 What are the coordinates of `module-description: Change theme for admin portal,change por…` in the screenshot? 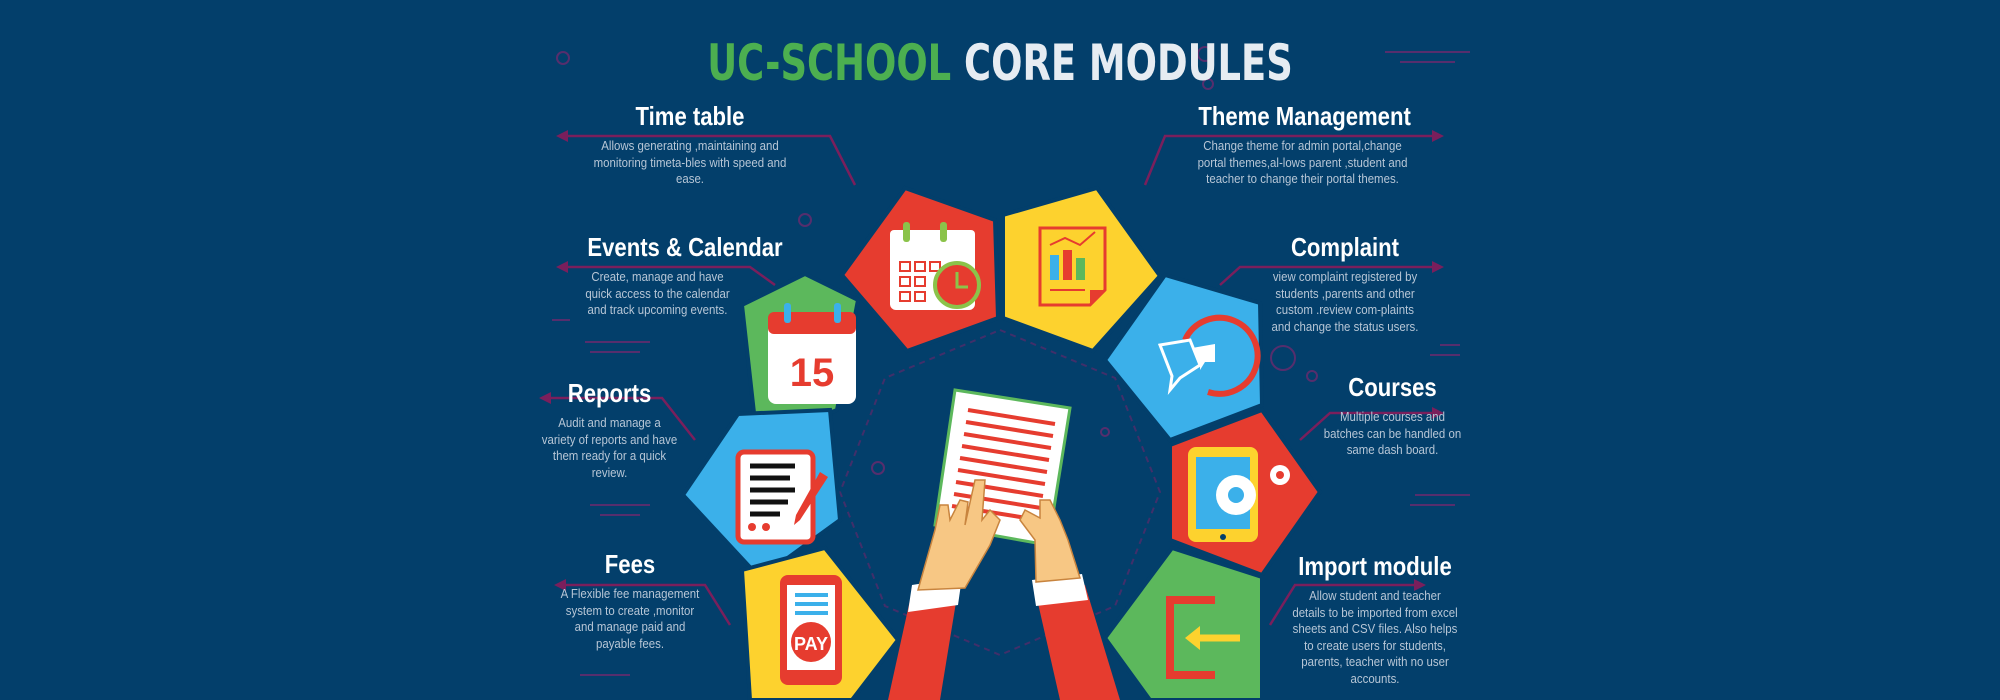 It's located at (1302, 162).